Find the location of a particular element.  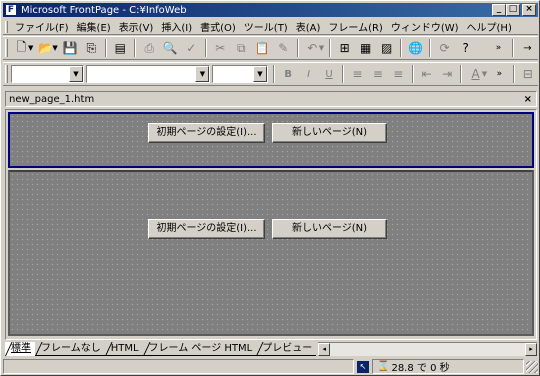

menu-help: ヘルプ(H) is located at coordinates (489, 26).